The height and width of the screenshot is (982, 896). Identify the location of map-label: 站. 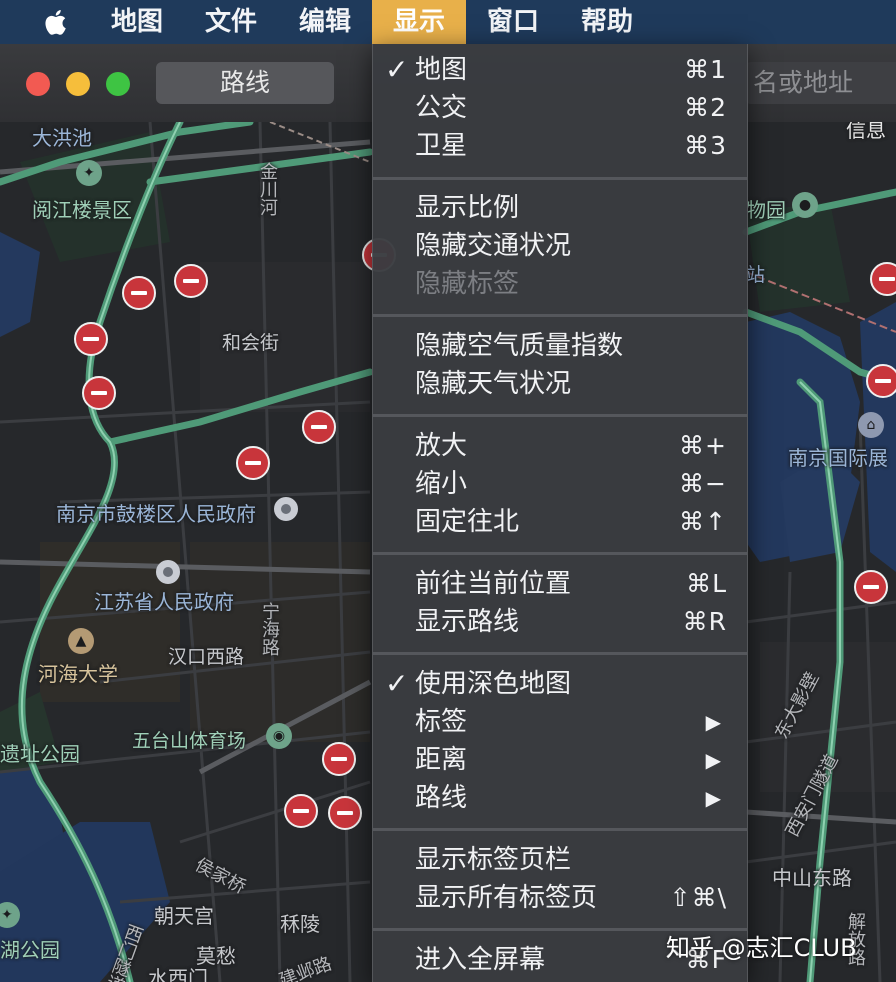
(756, 275).